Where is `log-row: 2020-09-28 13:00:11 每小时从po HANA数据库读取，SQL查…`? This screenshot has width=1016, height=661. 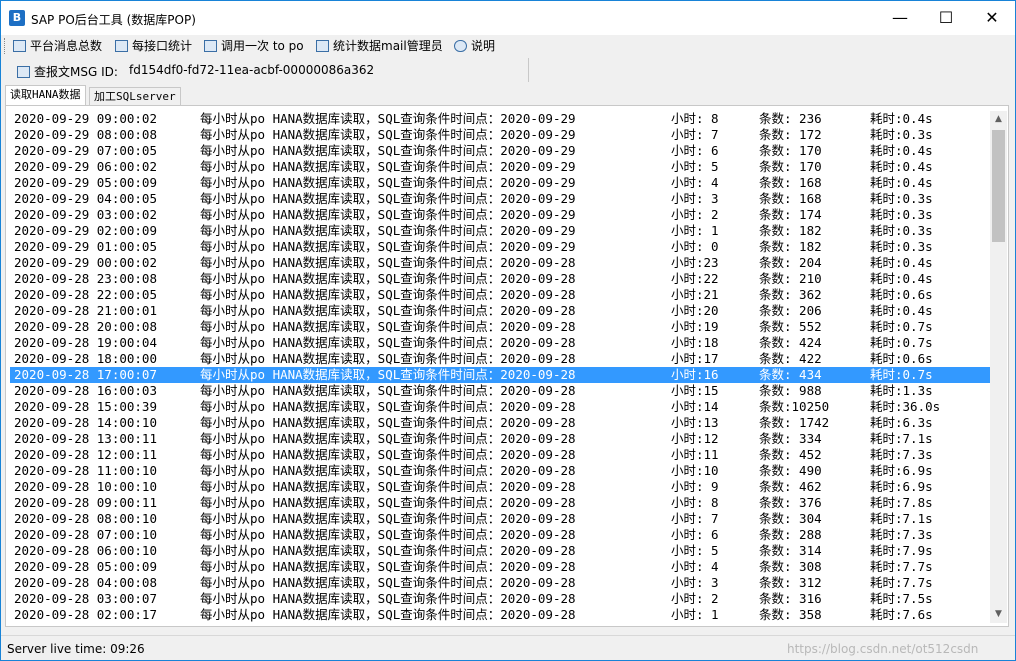 log-row: 2020-09-28 13:00:11 每小时从po HANA数据库读取，SQL查… is located at coordinates (500, 439).